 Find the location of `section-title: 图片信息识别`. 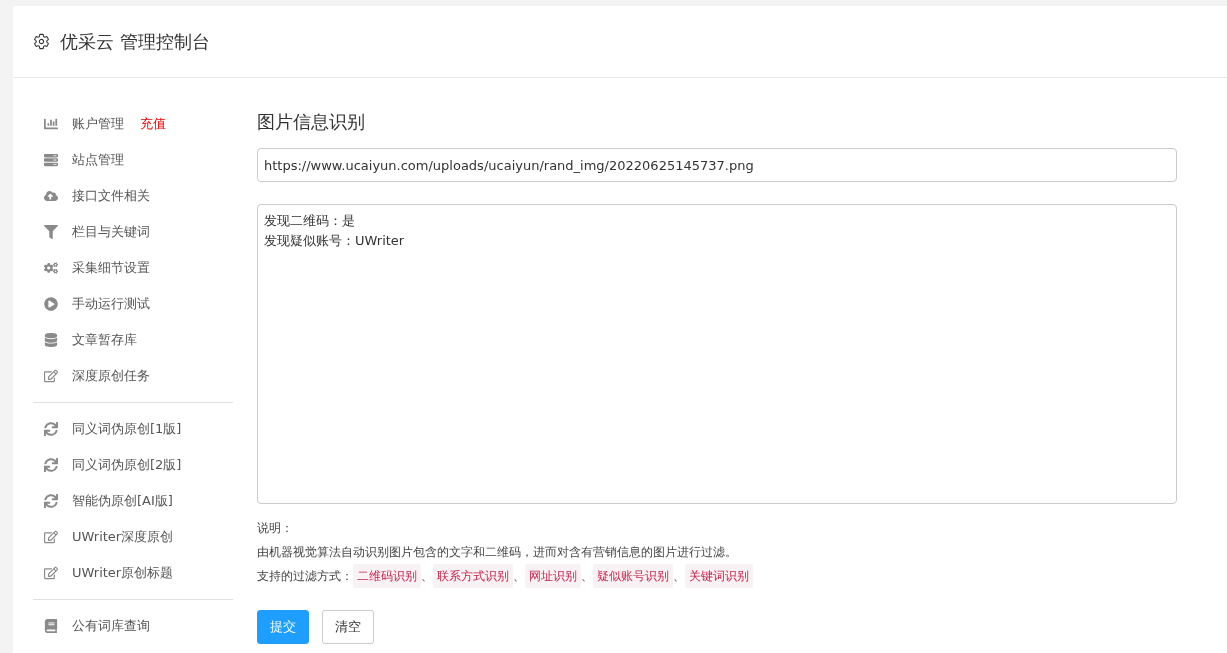

section-title: 图片信息识别 is located at coordinates (311, 122).